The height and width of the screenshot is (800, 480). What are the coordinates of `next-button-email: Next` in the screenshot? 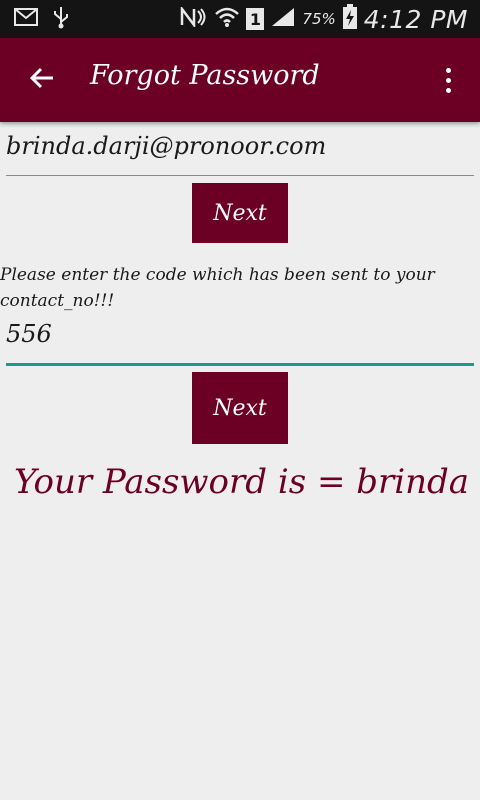 It's located at (240, 213).